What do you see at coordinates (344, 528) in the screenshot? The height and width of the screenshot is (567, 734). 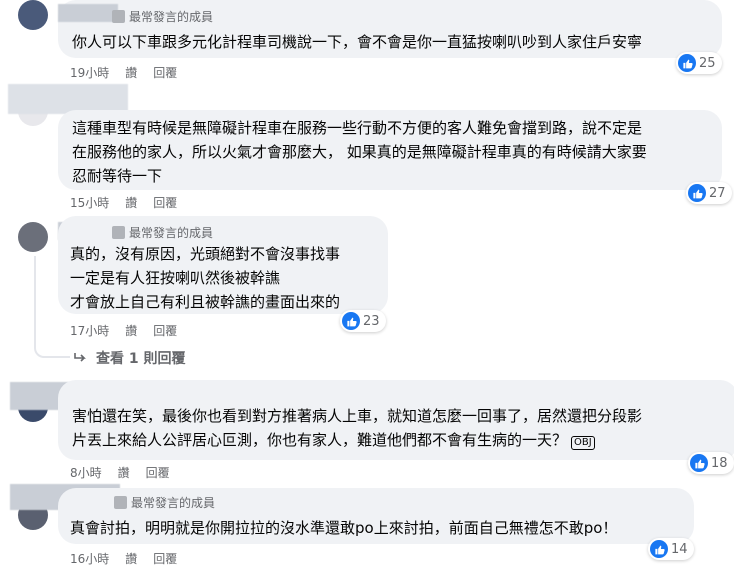 I see `comment-text: 真會討拍，明明就是你開拉拉的沒水準還敢po上來討拍，前面自己無禮怎不敢po！` at bounding box center [344, 528].